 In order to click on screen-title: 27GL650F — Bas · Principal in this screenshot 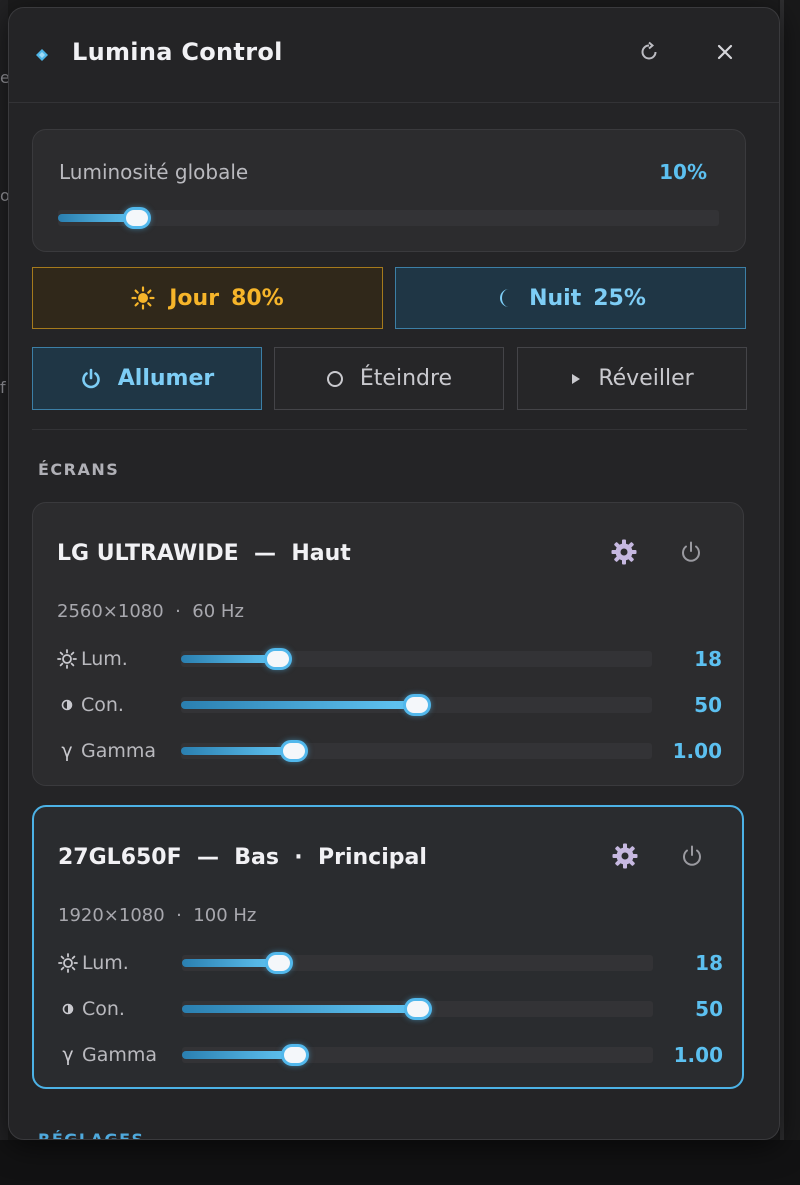, I will do `click(242, 857)`.